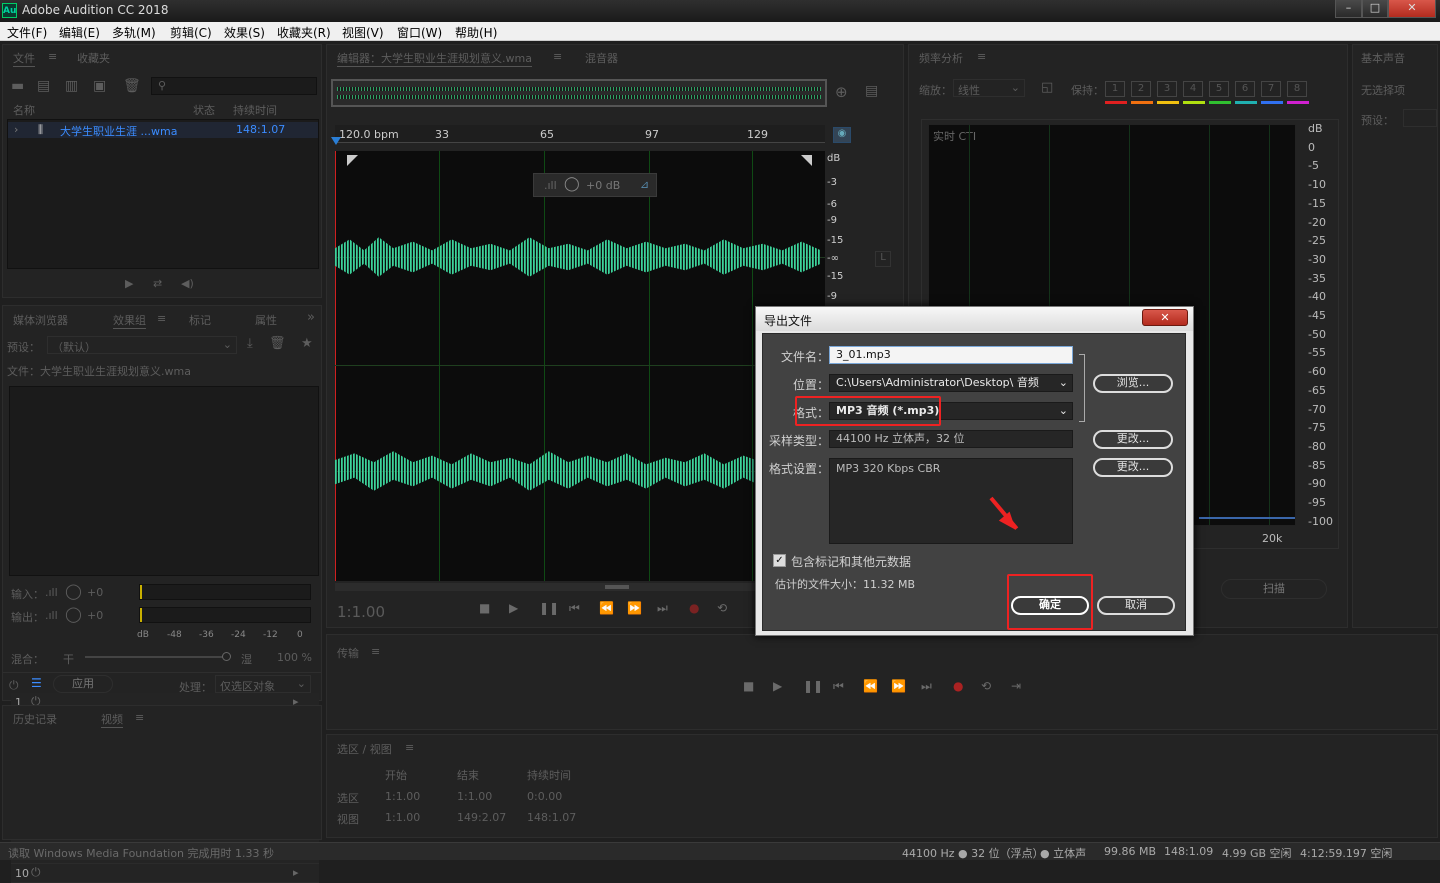  Describe the element at coordinates (476, 32) in the screenshot. I see `menu-help: 帮助(H)` at that location.